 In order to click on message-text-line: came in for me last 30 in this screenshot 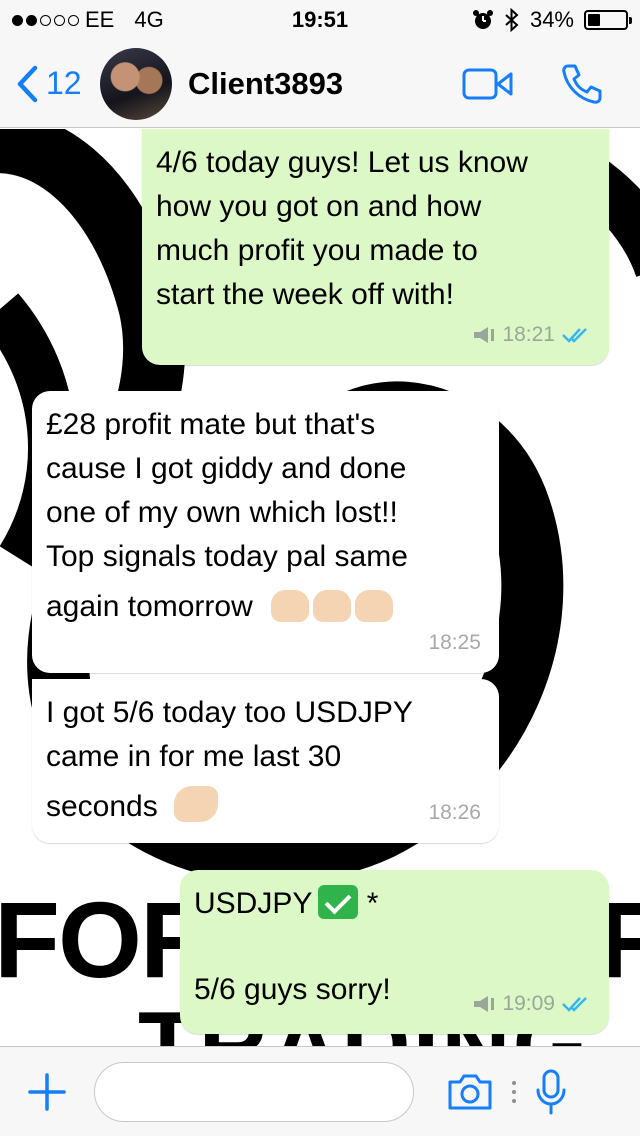, I will do `click(194, 756)`.